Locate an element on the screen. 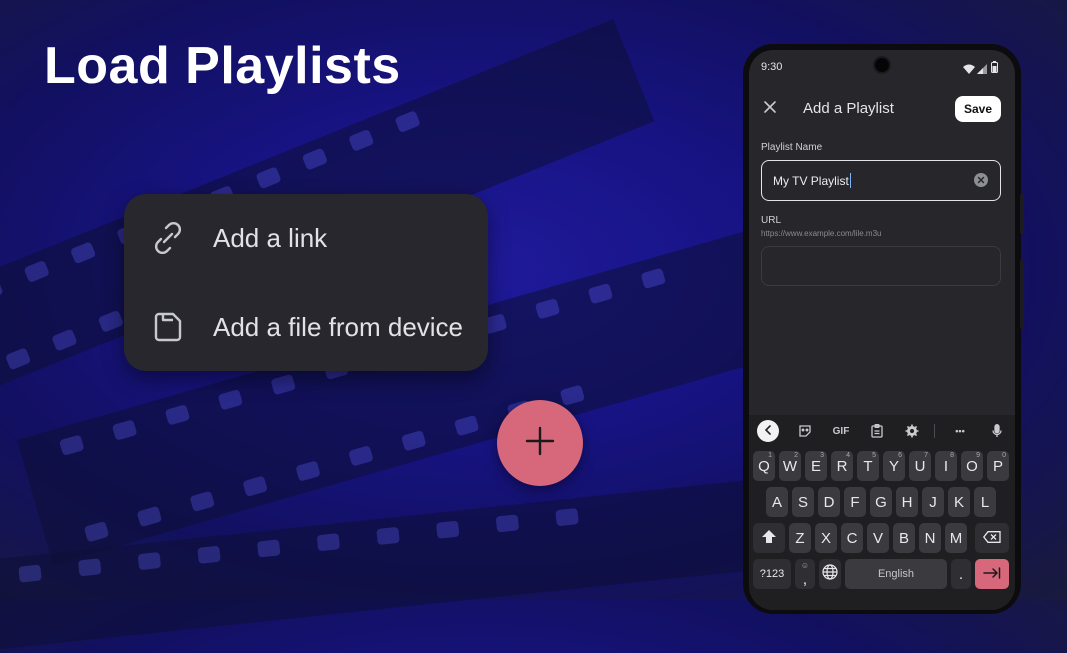 Image resolution: width=1067 pixels, height=653 pixels. menu-item-label: Add a file from device is located at coordinates (338, 326).